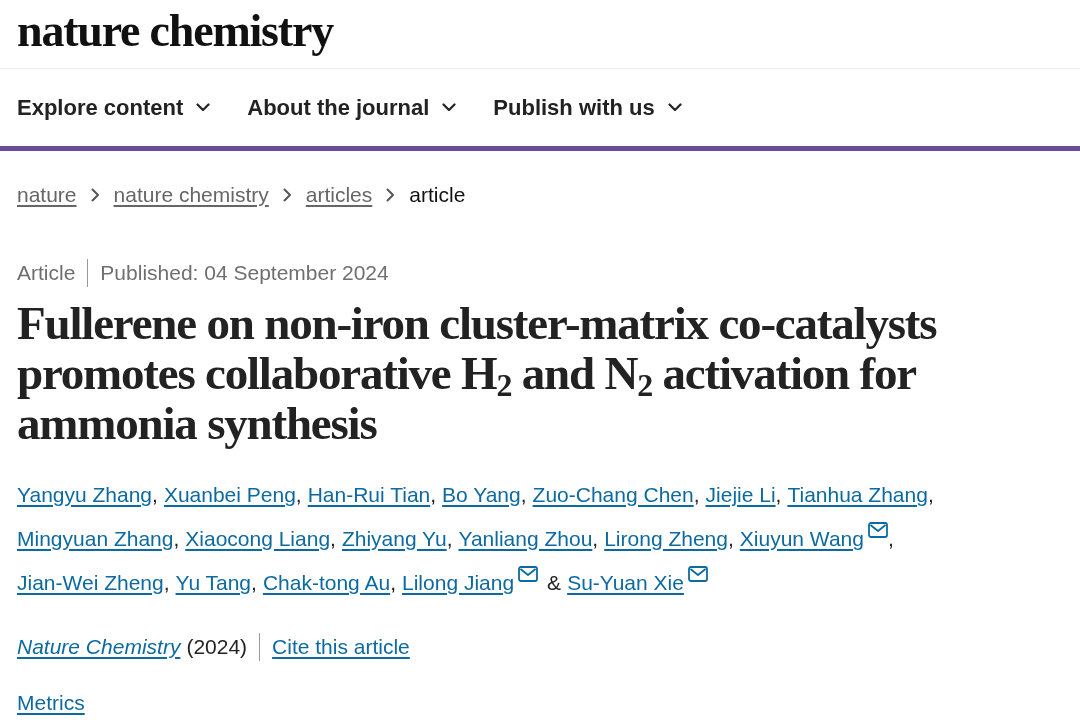  Describe the element at coordinates (244, 273) in the screenshot. I see `publication-date: Published: 04 September 2024` at that location.